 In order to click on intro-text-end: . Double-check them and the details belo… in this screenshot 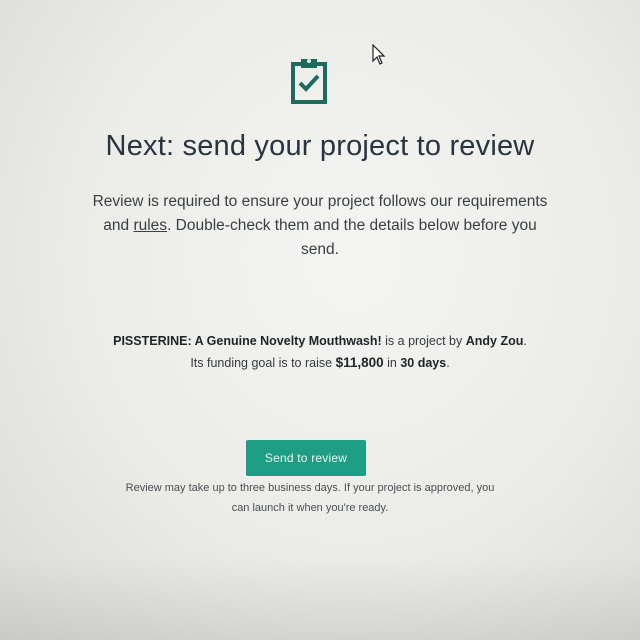, I will do `click(352, 237)`.